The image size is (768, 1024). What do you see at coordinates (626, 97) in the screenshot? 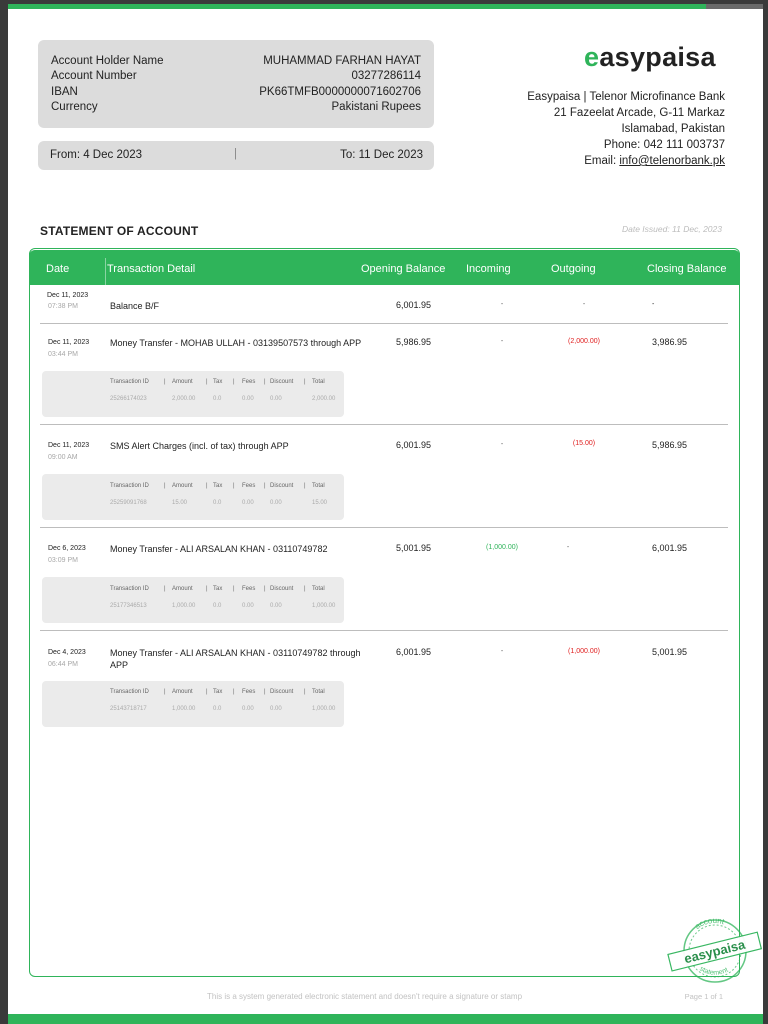
I see `bank-name-line: Easypaisa | Telenor Microfinance Bank` at bounding box center [626, 97].